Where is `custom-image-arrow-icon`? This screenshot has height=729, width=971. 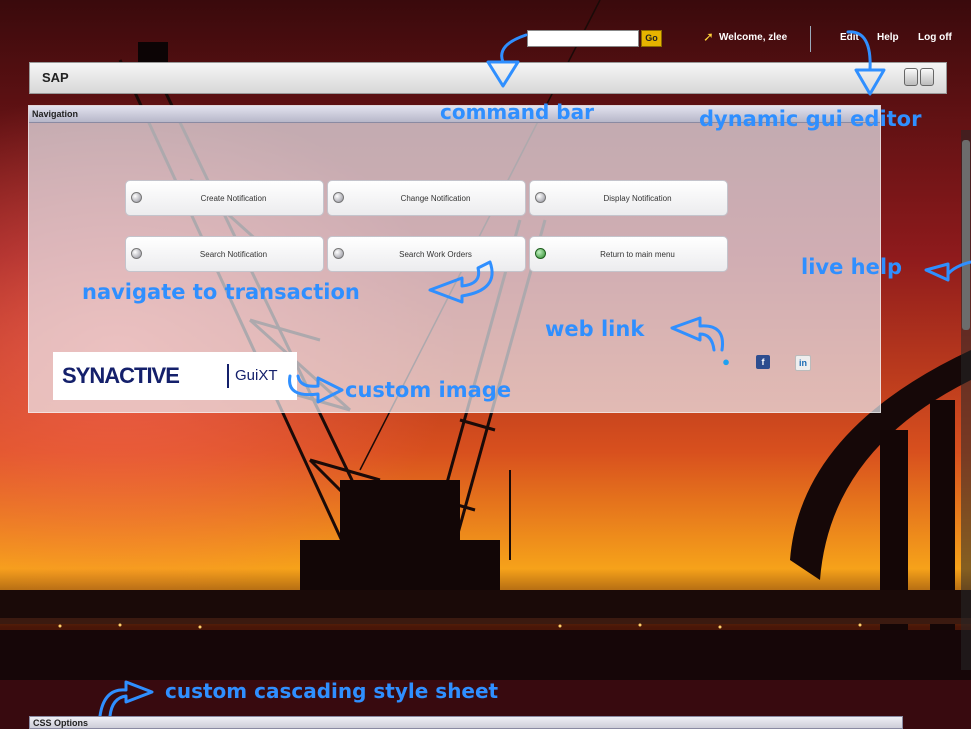 custom-image-arrow-icon is located at coordinates (316, 389).